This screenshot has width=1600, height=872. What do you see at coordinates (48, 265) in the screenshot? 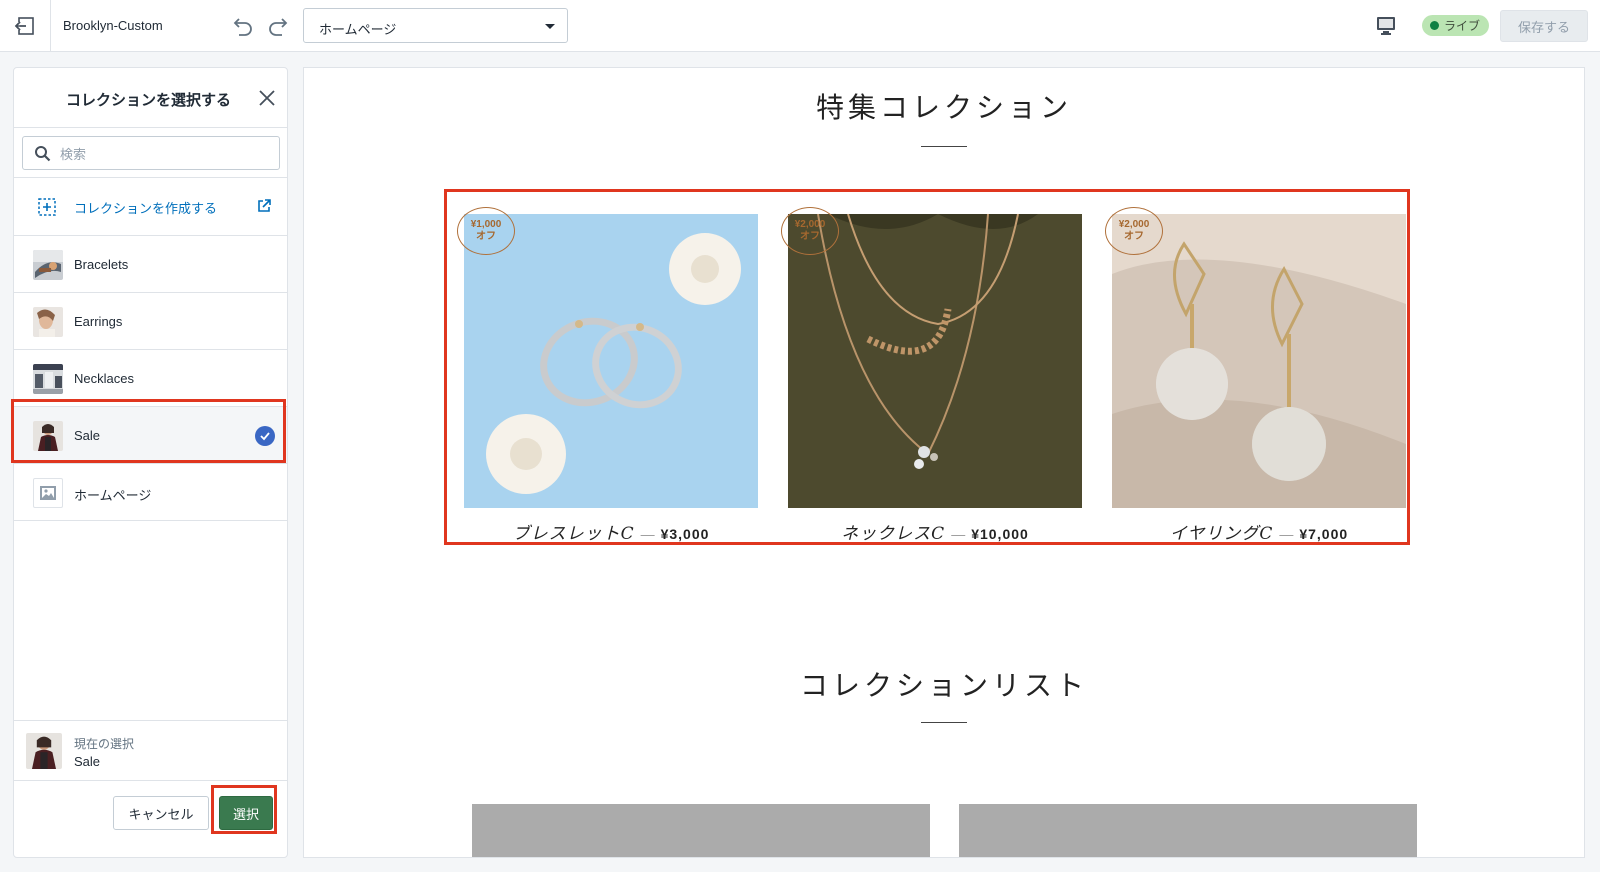
I see `bracelets-thumbnail` at bounding box center [48, 265].